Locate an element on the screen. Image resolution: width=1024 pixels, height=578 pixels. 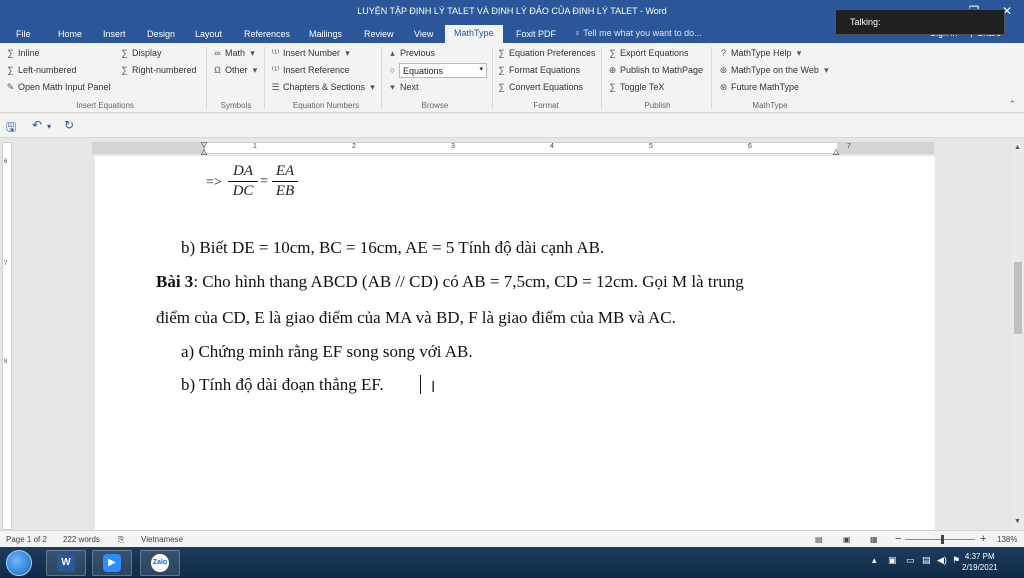
start-button-icon is located at coordinates (19, 563).